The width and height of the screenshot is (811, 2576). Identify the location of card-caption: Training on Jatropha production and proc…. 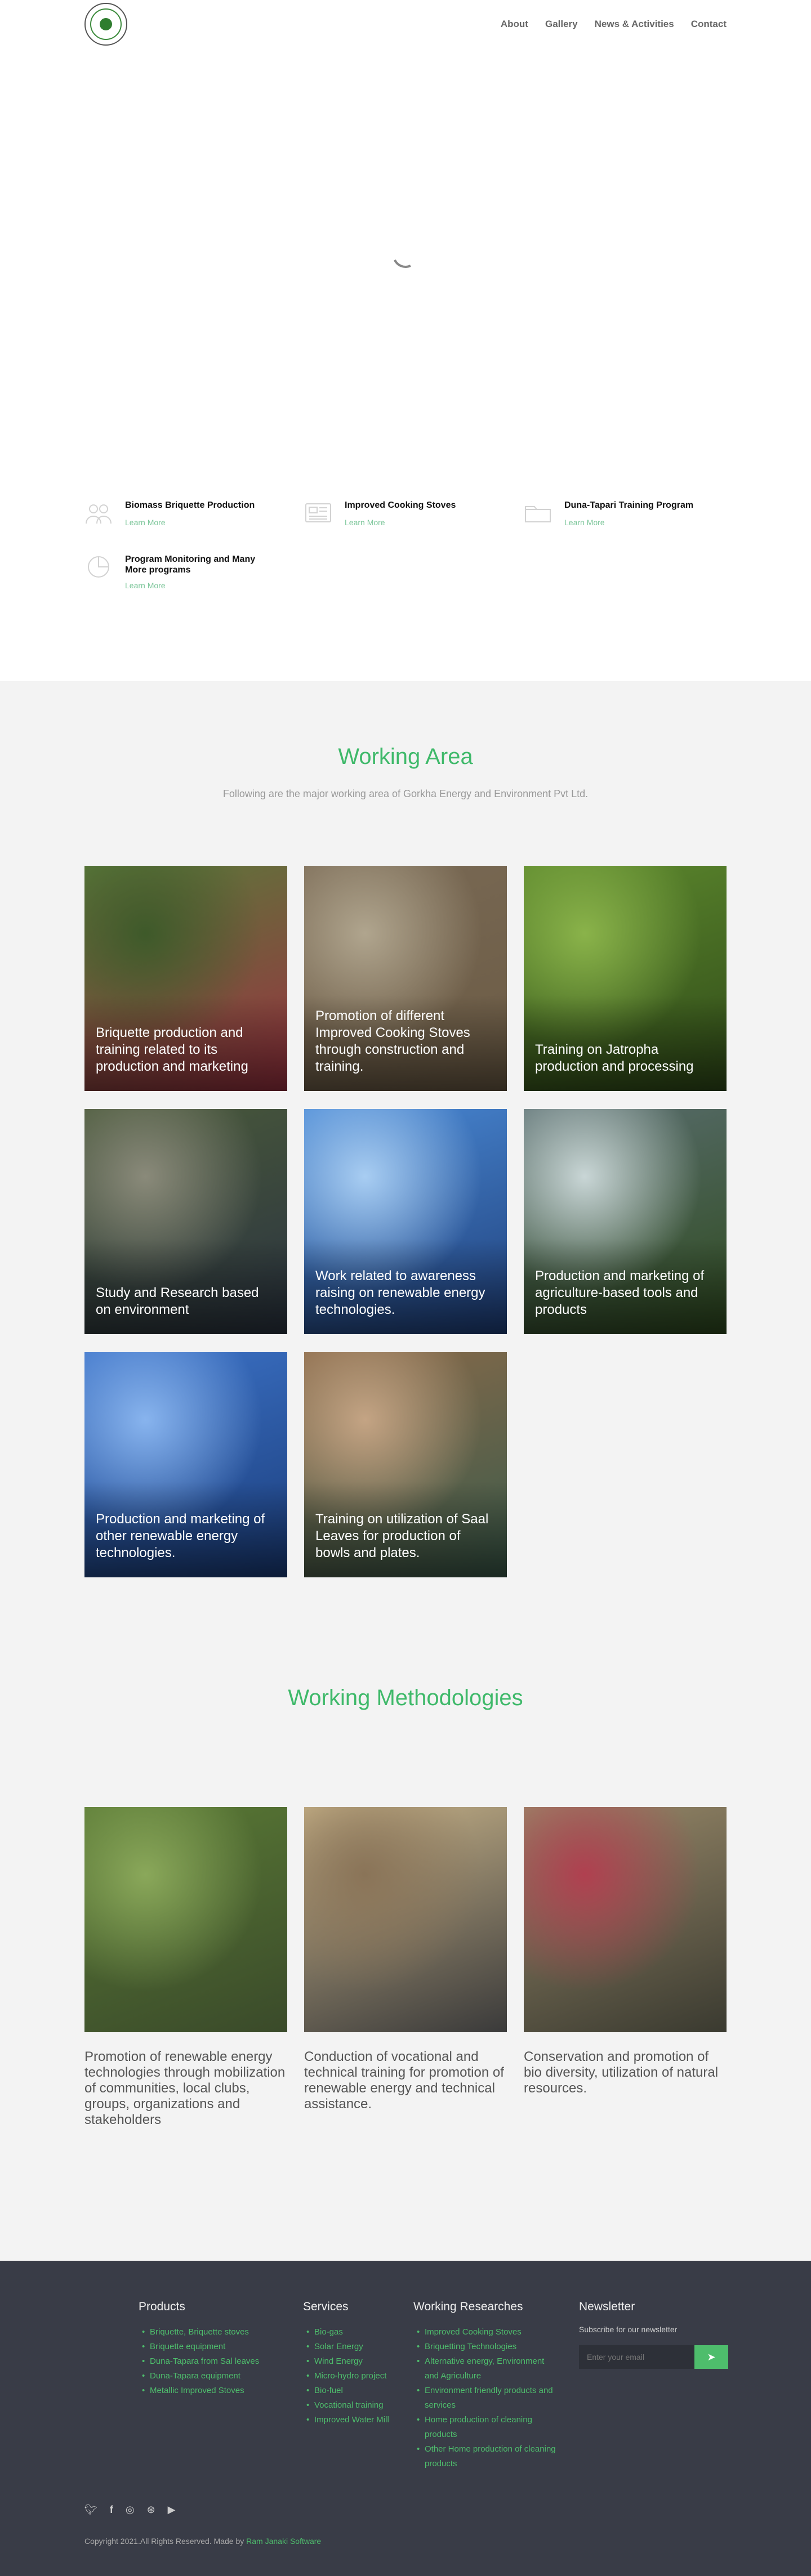
(614, 1058).